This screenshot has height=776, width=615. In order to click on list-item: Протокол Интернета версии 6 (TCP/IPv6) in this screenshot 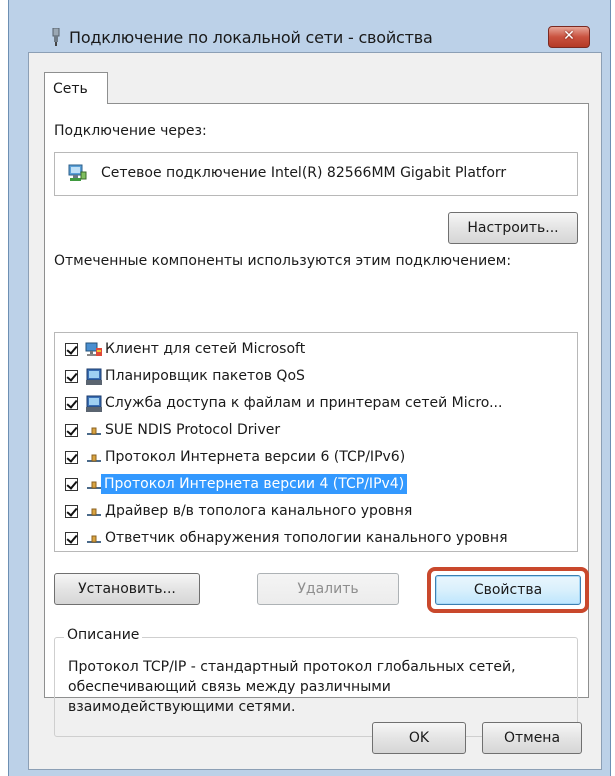, I will do `click(316, 457)`.